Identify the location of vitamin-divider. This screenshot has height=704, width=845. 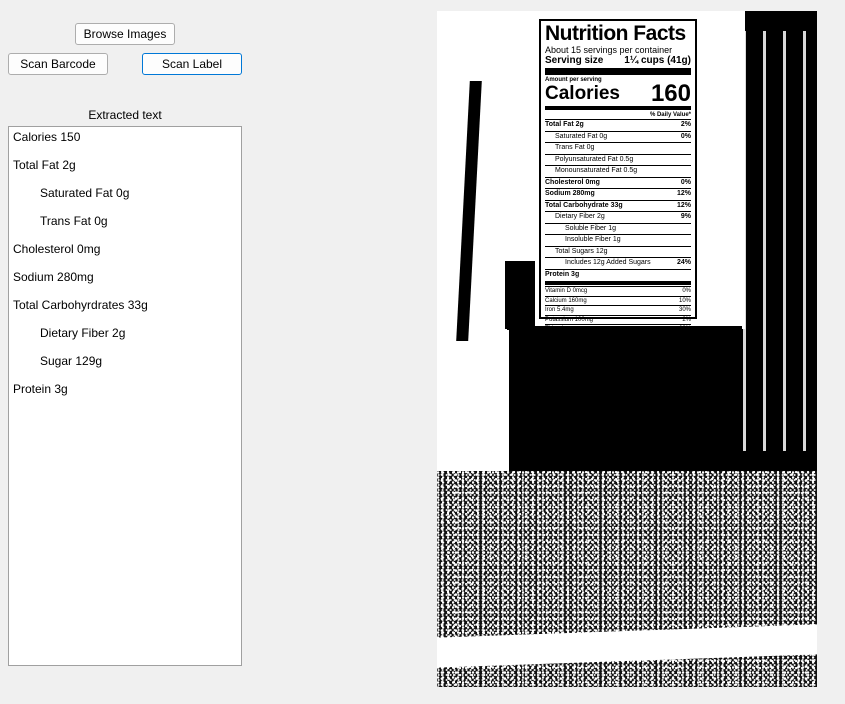
(618, 283).